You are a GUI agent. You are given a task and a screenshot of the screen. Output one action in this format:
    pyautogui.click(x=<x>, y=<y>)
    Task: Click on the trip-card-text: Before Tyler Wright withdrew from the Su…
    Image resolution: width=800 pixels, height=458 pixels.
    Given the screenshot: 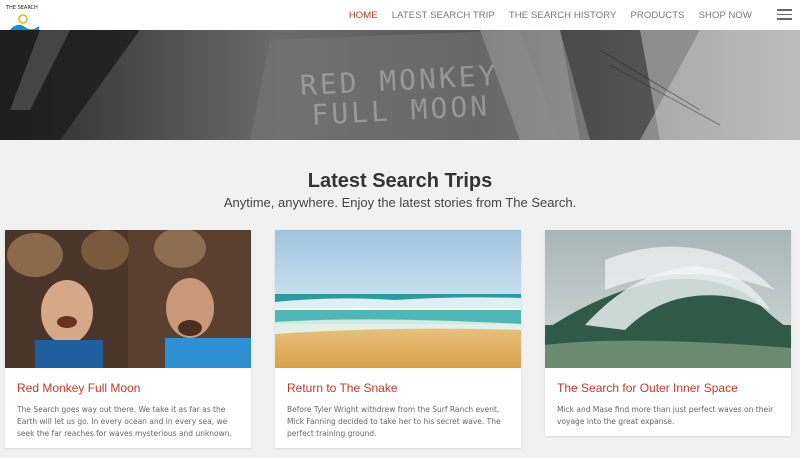 What is the action you would take?
    pyautogui.click(x=394, y=421)
    